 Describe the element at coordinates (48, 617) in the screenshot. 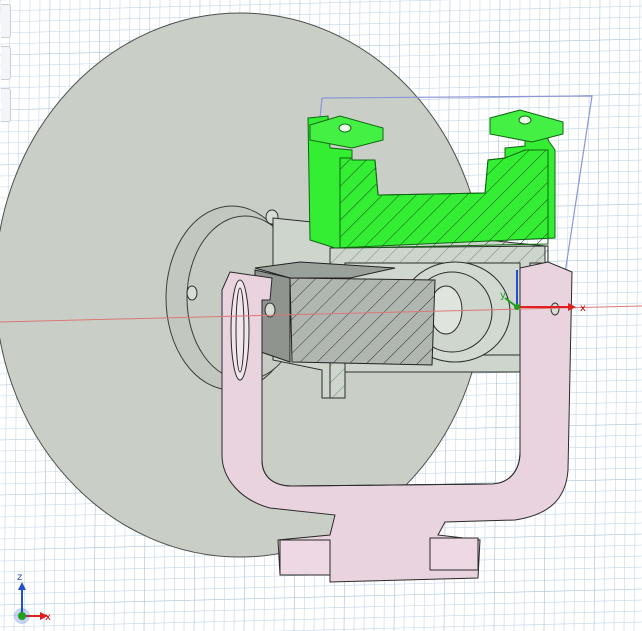

I see `corner-x-label: x` at that location.